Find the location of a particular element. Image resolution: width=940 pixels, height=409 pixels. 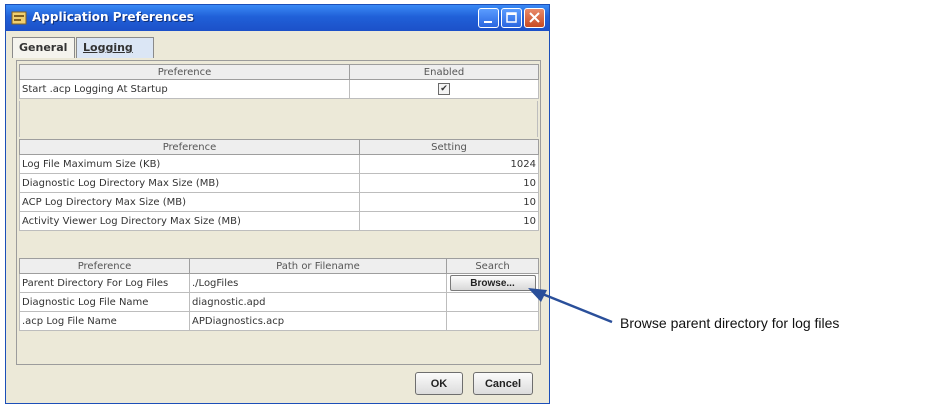

annotation-label: Browse parent directory for log files is located at coordinates (730, 323).